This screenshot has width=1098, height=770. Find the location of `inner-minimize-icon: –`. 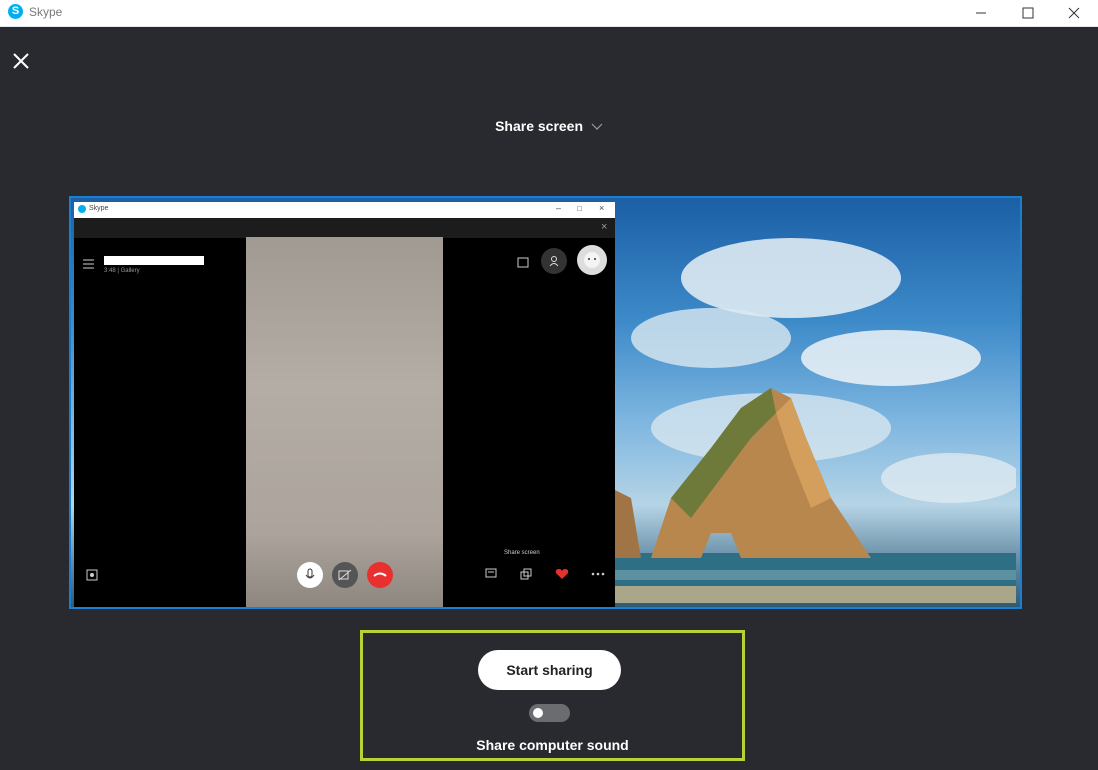

inner-minimize-icon: – is located at coordinates (559, 208).